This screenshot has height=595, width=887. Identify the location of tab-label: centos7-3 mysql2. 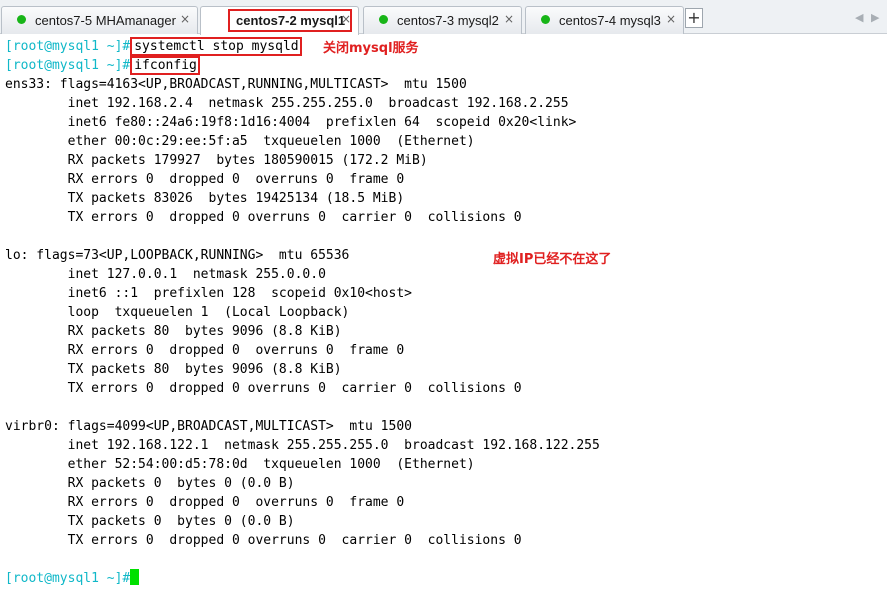
(448, 20).